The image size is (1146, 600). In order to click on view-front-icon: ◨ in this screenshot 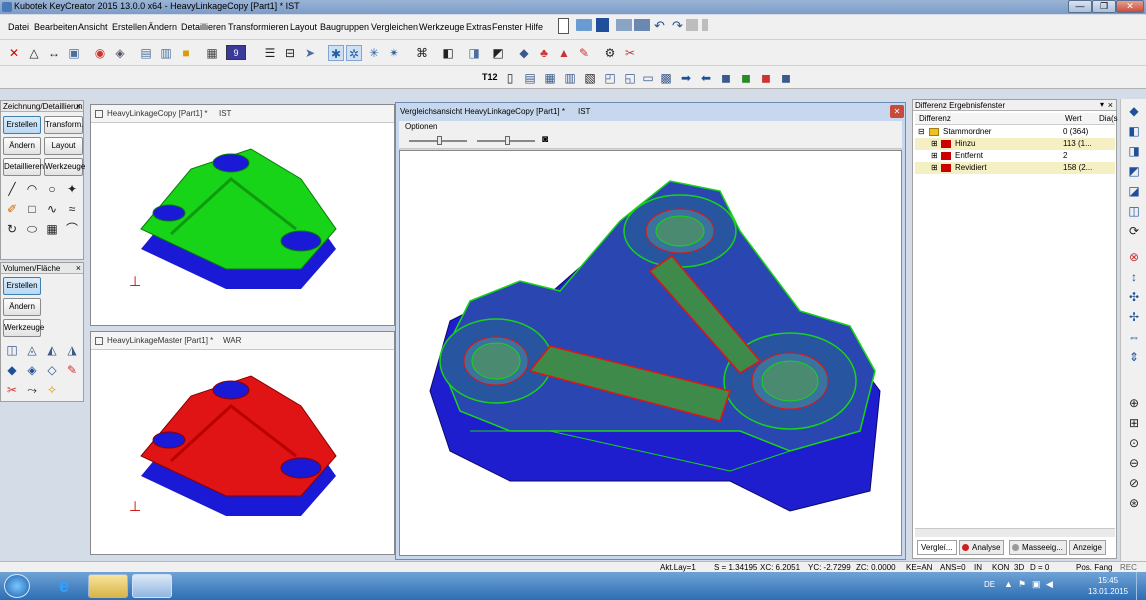, I will do `click(1134, 151)`.